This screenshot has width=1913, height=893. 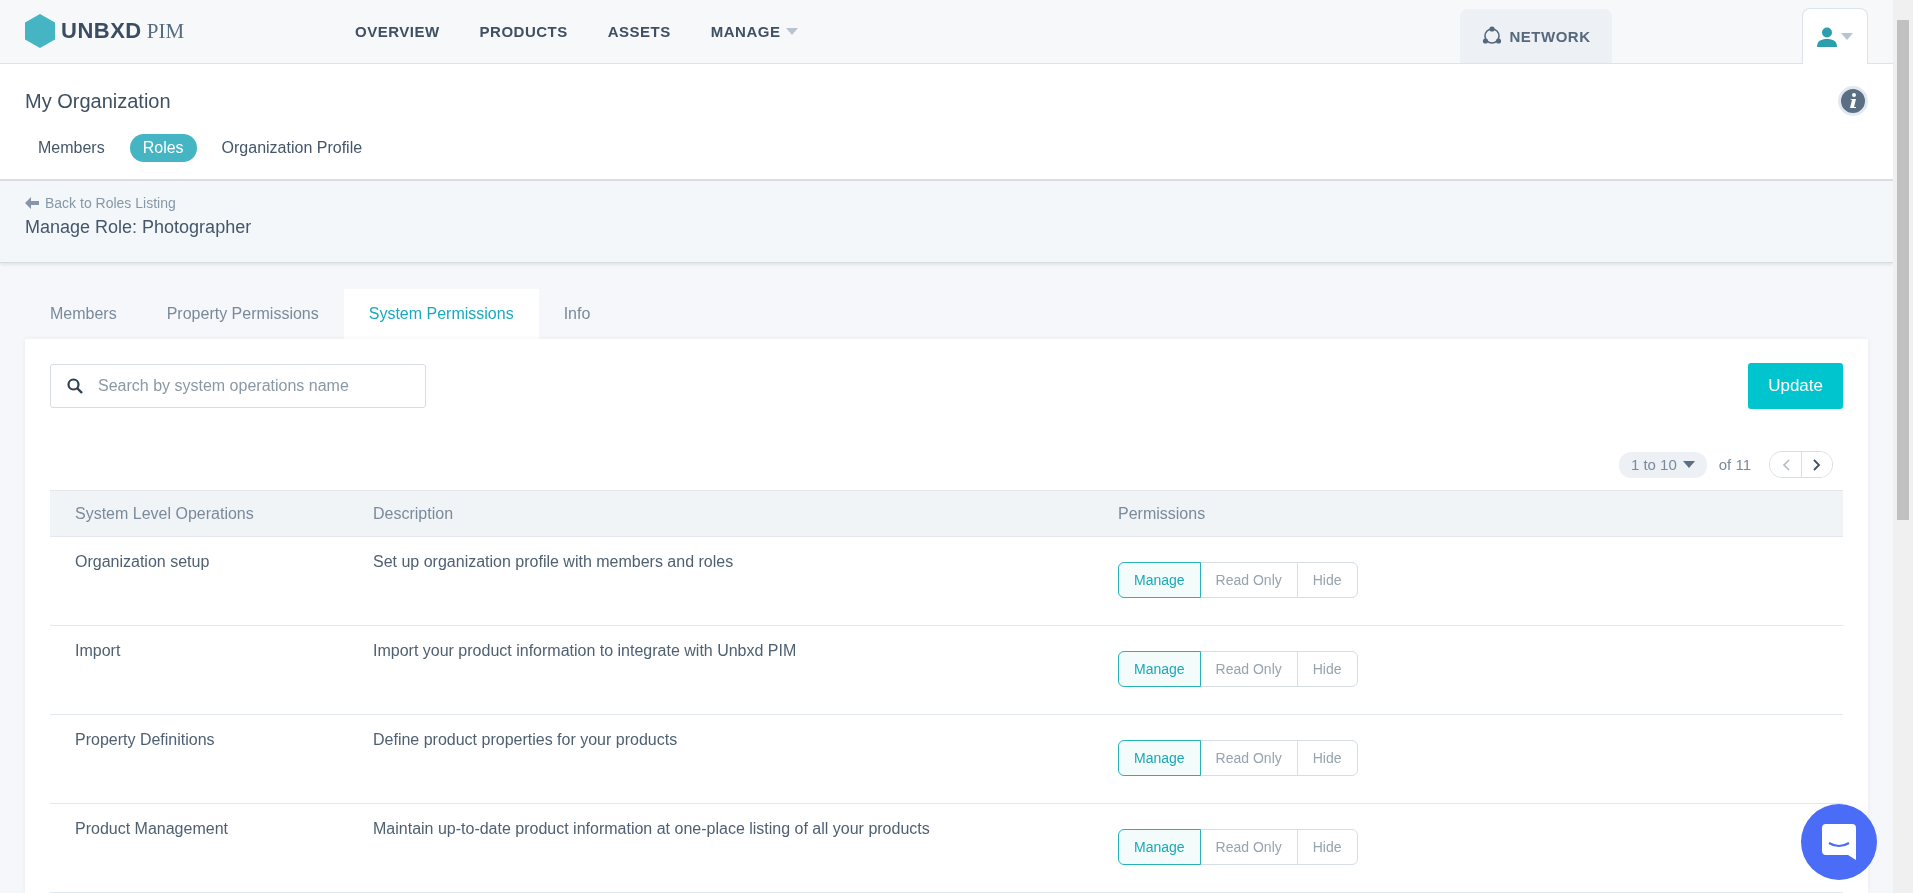 What do you see at coordinates (98, 101) in the screenshot?
I see `page-title: My Organization` at bounding box center [98, 101].